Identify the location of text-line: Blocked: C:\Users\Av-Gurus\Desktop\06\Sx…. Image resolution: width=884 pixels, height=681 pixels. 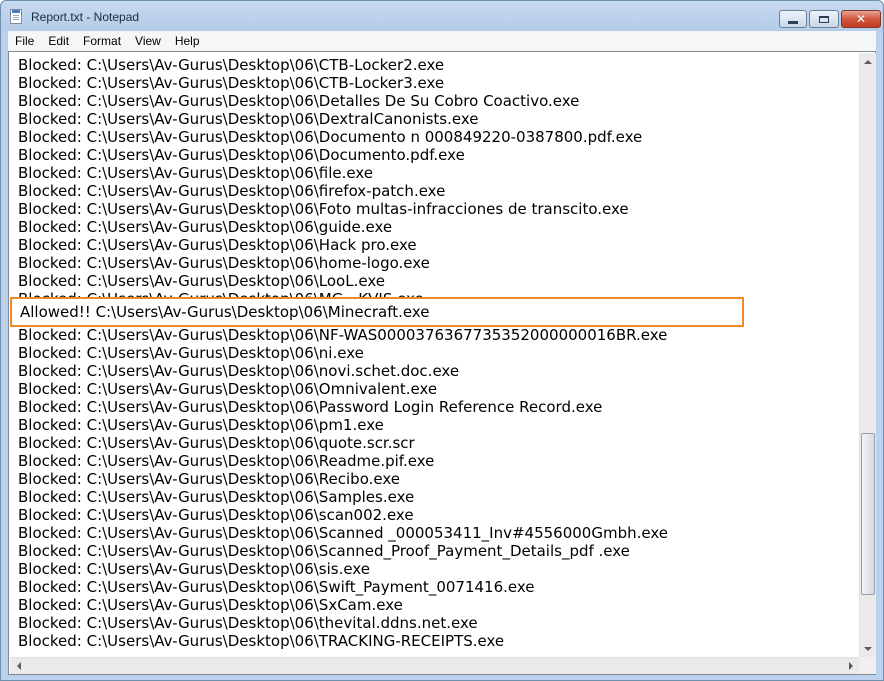
(210, 605).